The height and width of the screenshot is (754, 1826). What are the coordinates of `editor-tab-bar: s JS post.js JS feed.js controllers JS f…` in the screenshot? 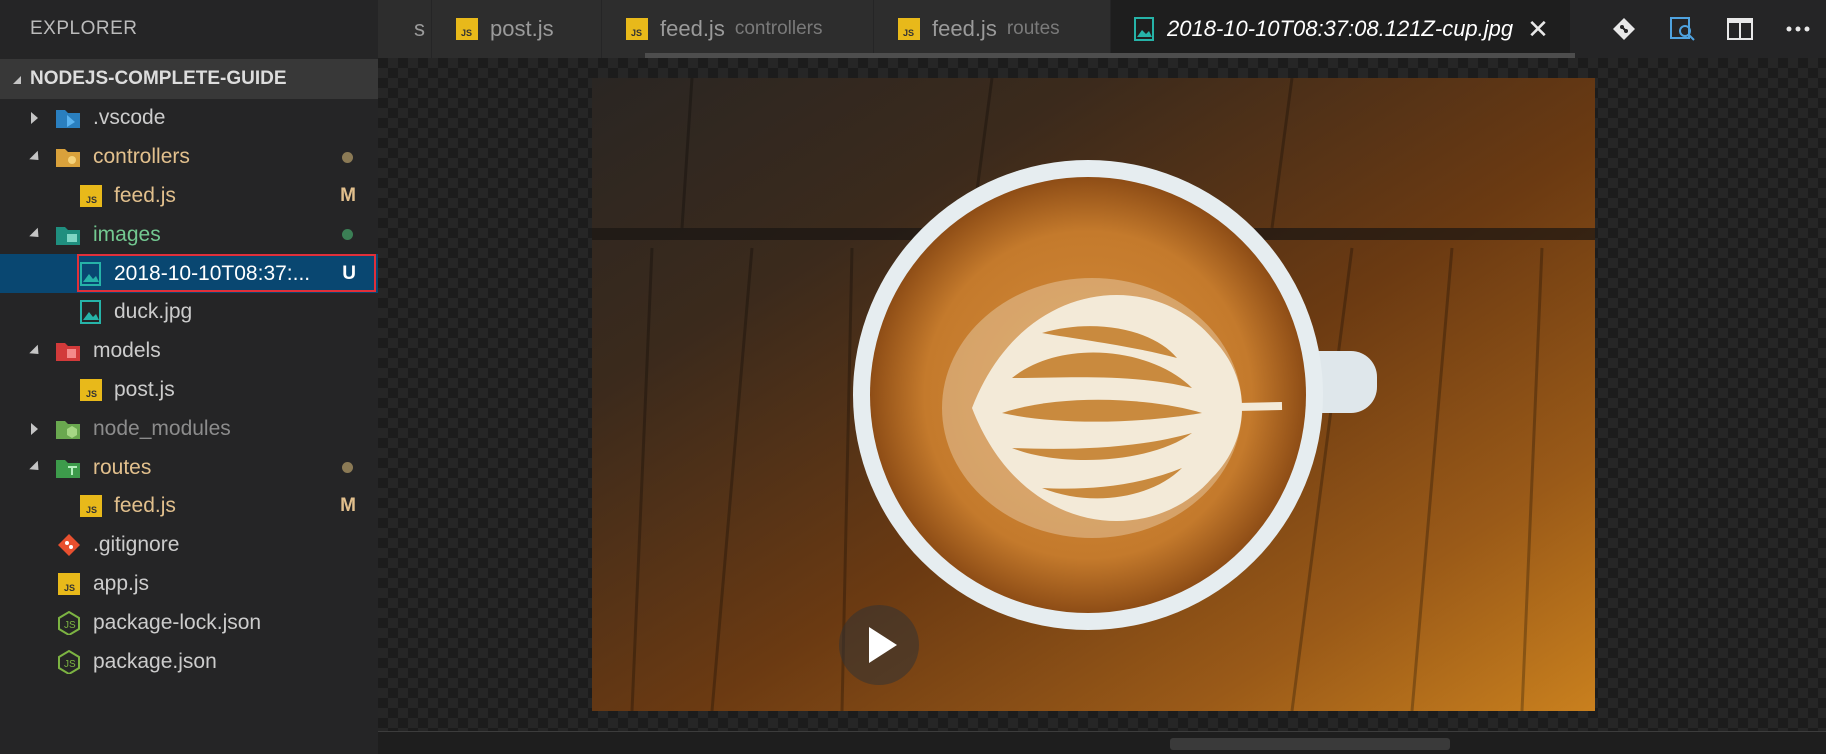 It's located at (1102, 29).